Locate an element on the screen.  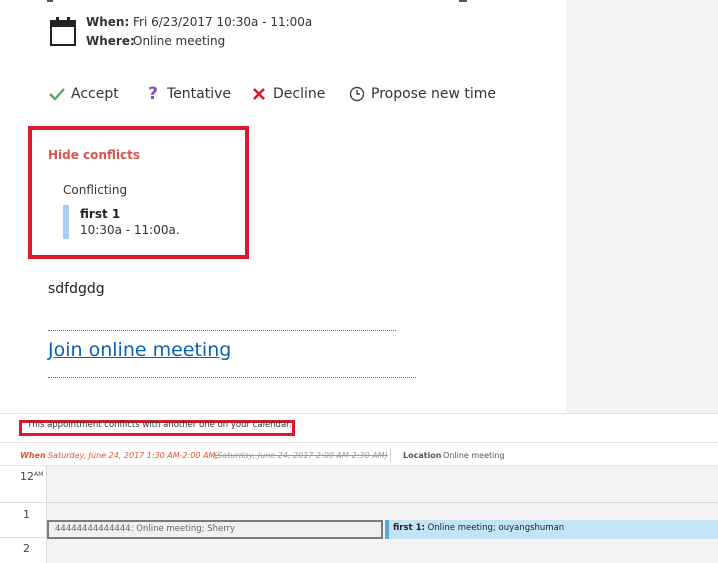
where-label: Where: is located at coordinates (110, 41).